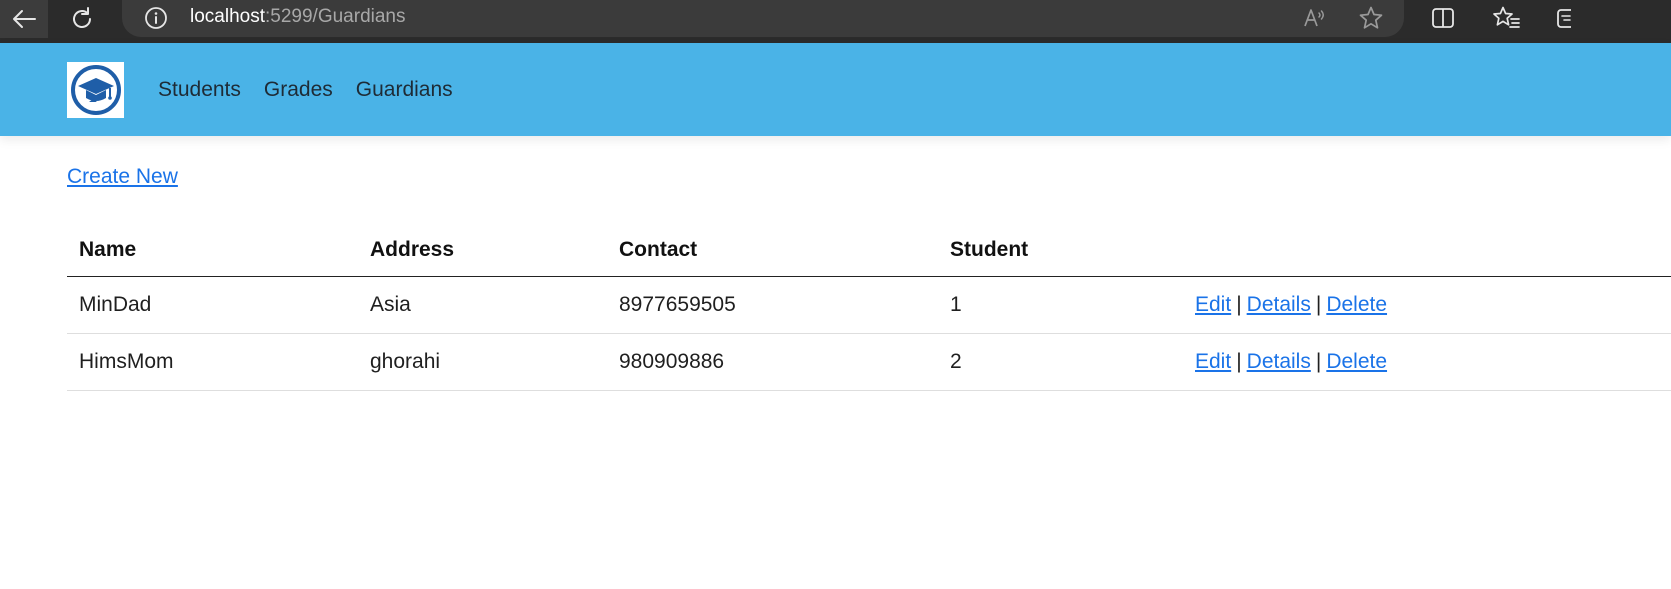 Image resolution: width=1671 pixels, height=589 pixels. Describe the element at coordinates (1371, 18) in the screenshot. I see `star-icon` at that location.